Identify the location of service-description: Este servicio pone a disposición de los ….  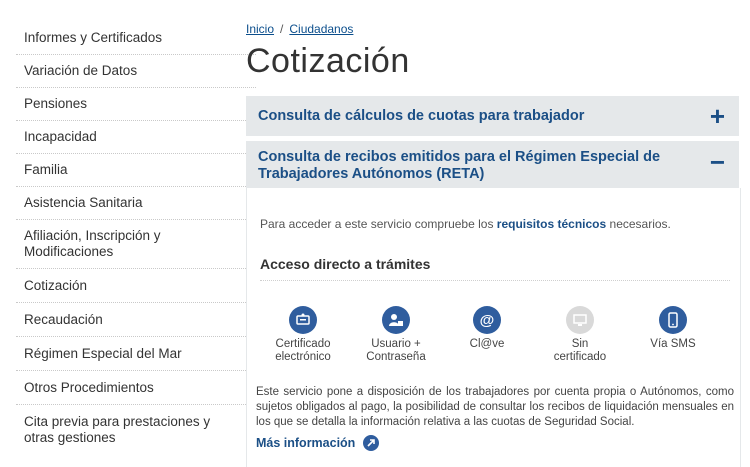
(495, 407).